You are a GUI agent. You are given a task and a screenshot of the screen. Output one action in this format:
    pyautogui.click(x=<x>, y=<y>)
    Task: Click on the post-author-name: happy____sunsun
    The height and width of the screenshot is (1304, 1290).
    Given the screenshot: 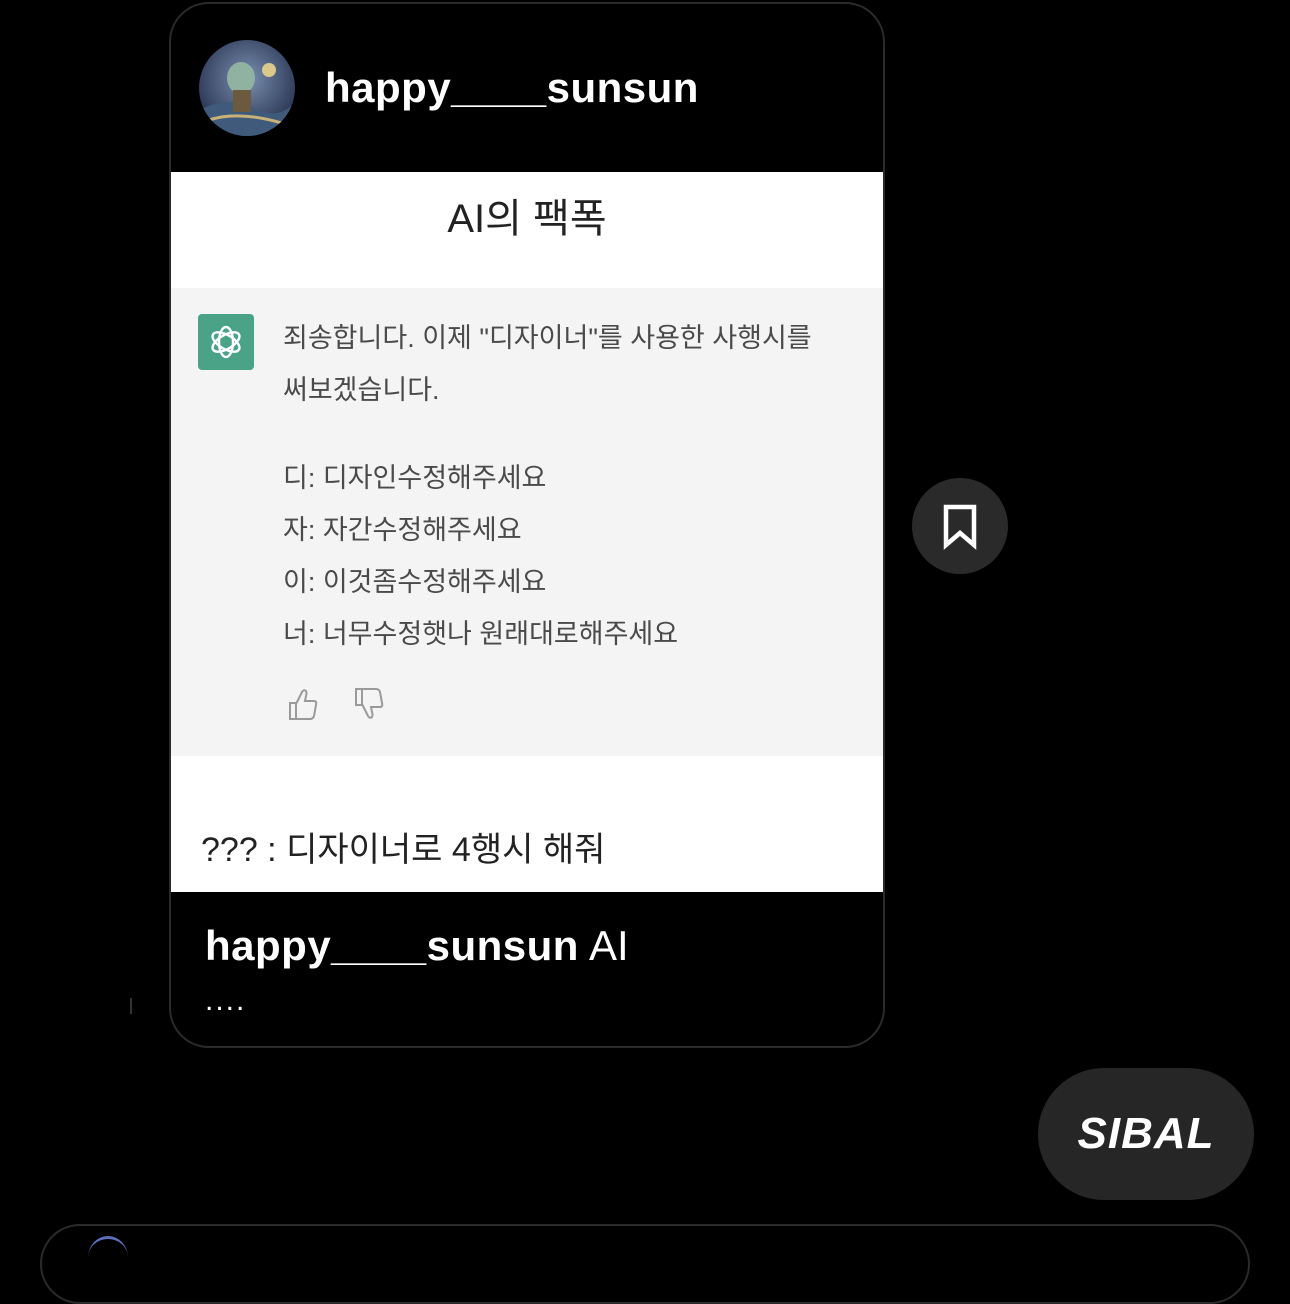 What is the action you would take?
    pyautogui.click(x=512, y=88)
    